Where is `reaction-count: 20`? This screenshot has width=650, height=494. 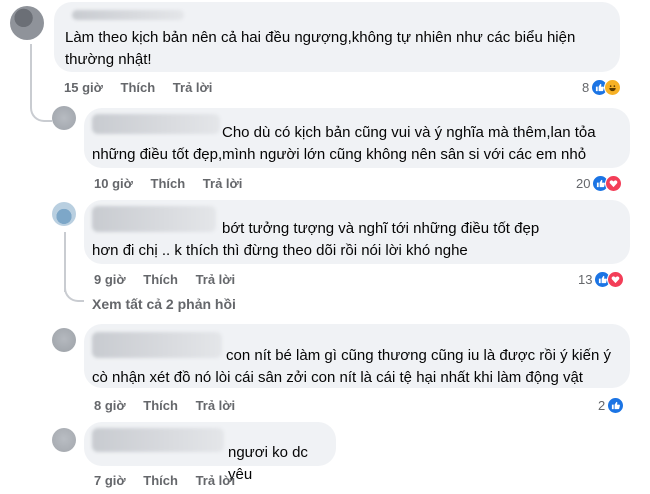 reaction-count: 20 is located at coordinates (583, 183).